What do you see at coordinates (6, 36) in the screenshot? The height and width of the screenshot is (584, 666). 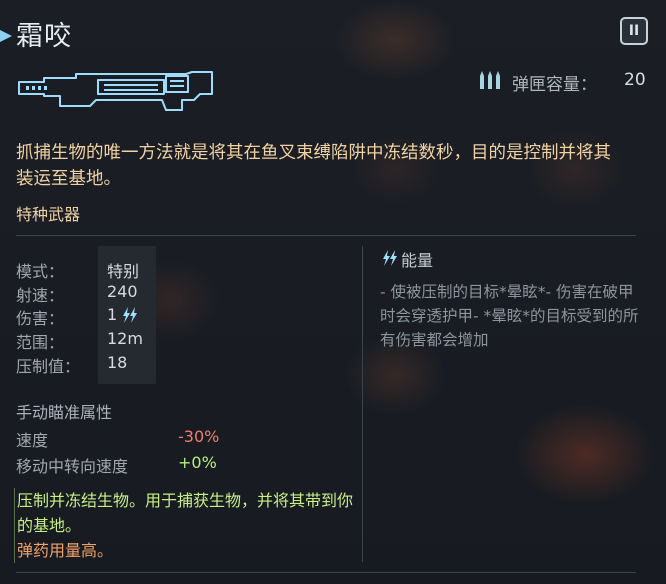 I see `title-pointer-icon` at bounding box center [6, 36].